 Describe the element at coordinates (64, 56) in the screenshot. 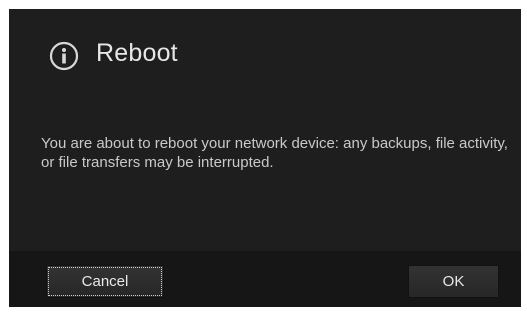

I see `info-circle-icon` at that location.